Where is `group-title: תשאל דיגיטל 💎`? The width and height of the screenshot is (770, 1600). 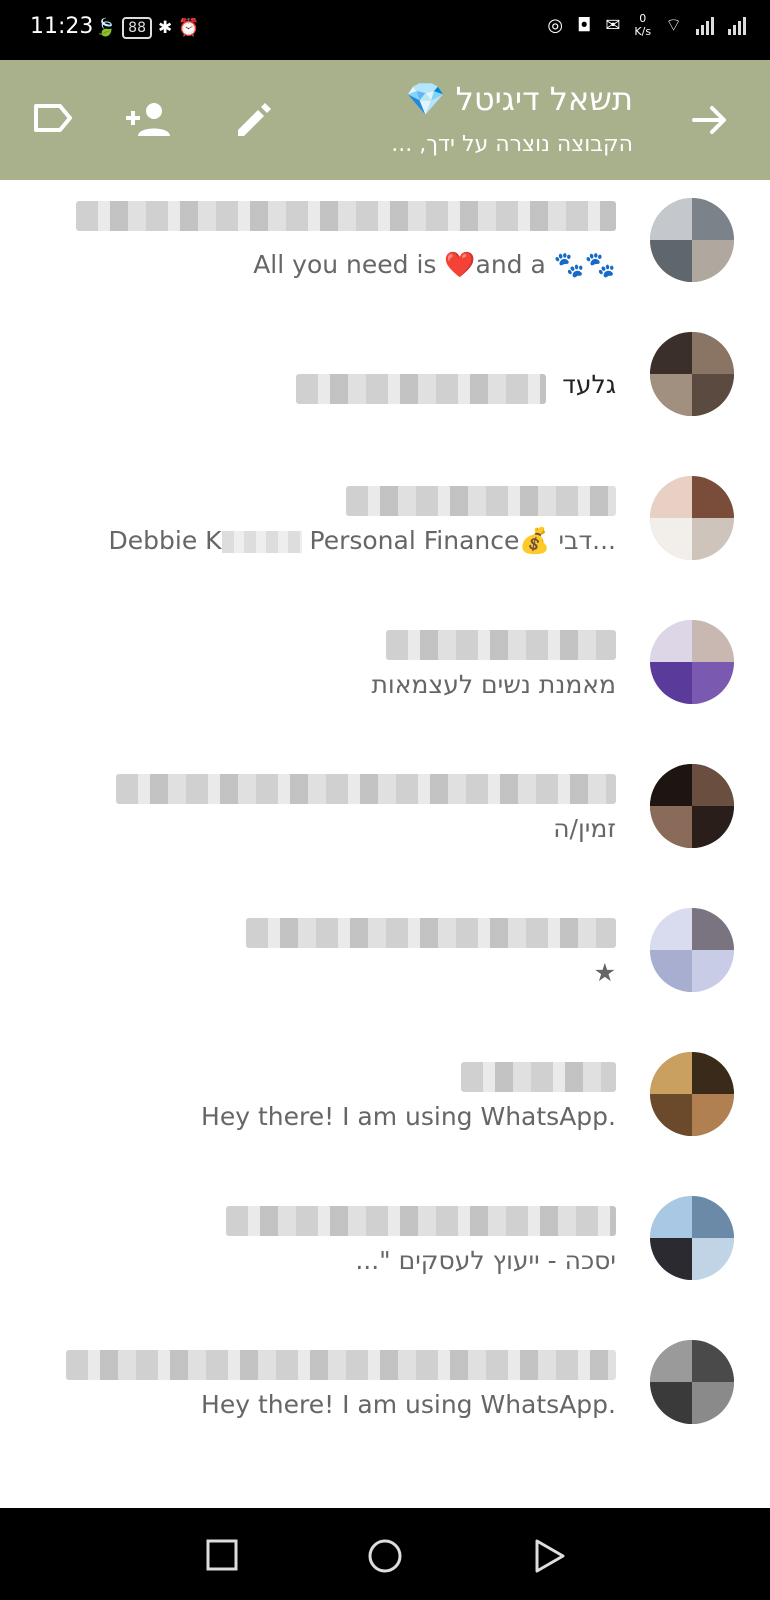
group-title: תשאל דיגיטל 💎 is located at coordinates (519, 99).